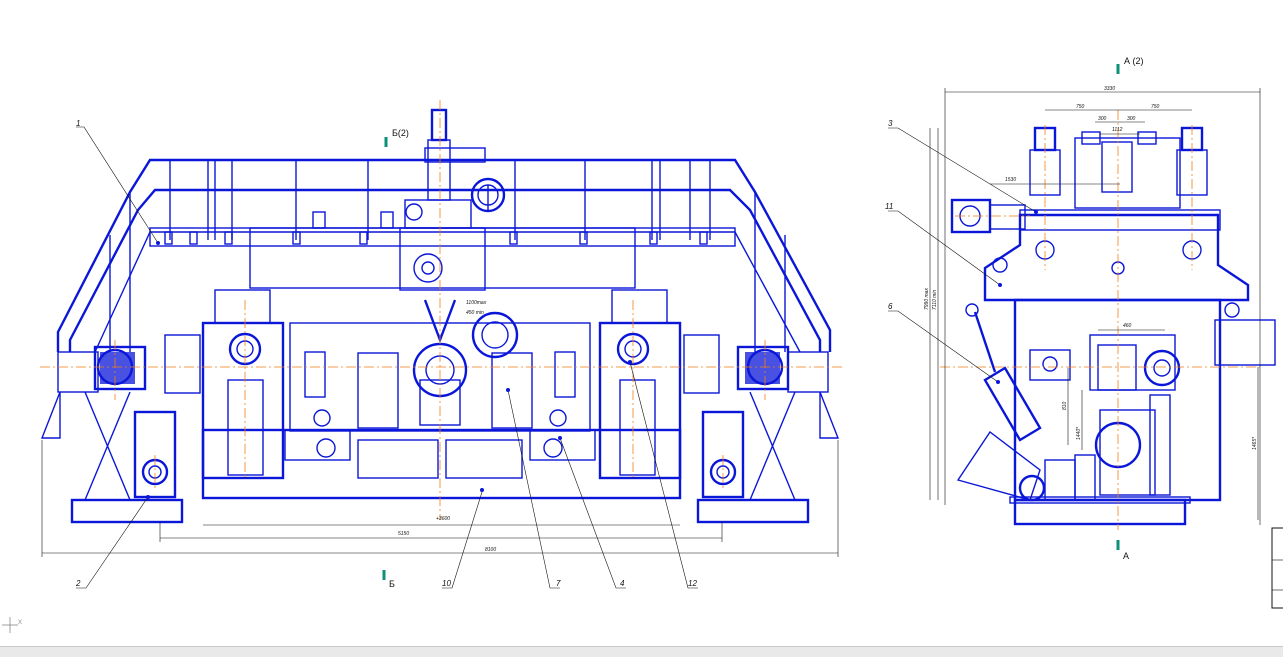 The image size is (1283, 657). Describe the element at coordinates (78, 583) in the screenshot. I see `callout-2: 2` at that location.